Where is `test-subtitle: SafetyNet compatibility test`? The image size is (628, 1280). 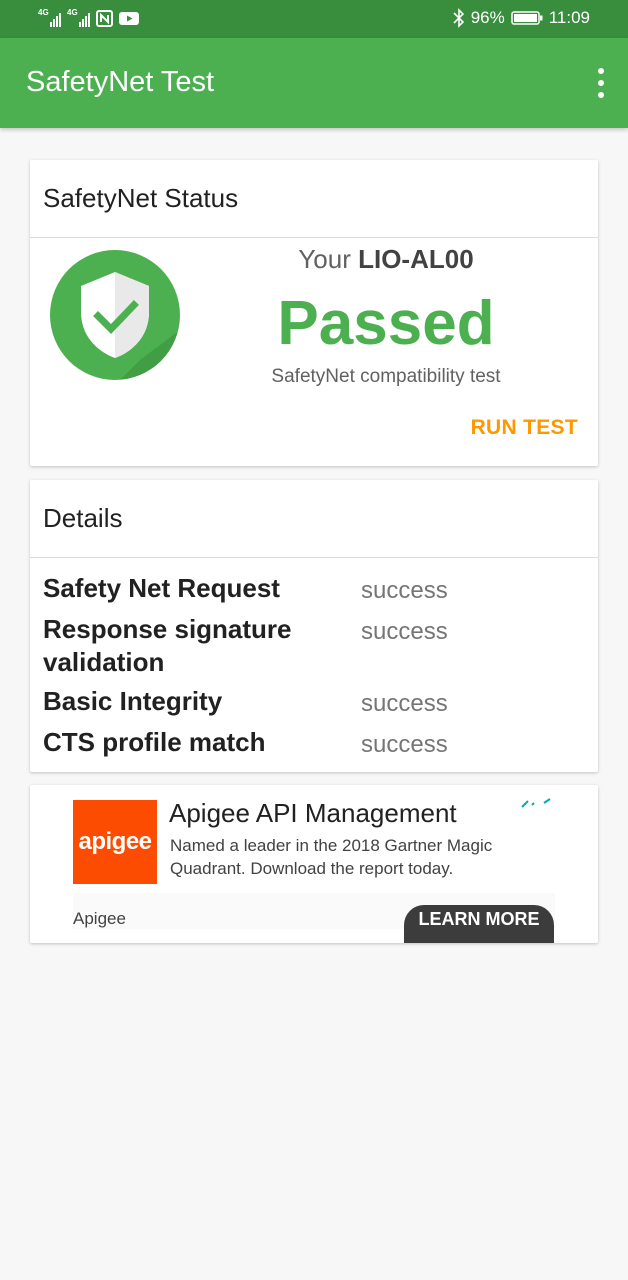
test-subtitle: SafetyNet compatibility test is located at coordinates (386, 376).